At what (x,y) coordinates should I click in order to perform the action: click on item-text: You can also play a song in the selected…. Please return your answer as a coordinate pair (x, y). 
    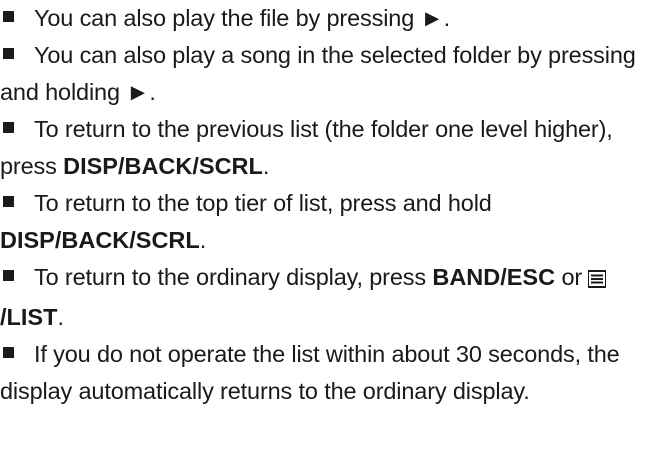
    Looking at the image, I should click on (318, 73).